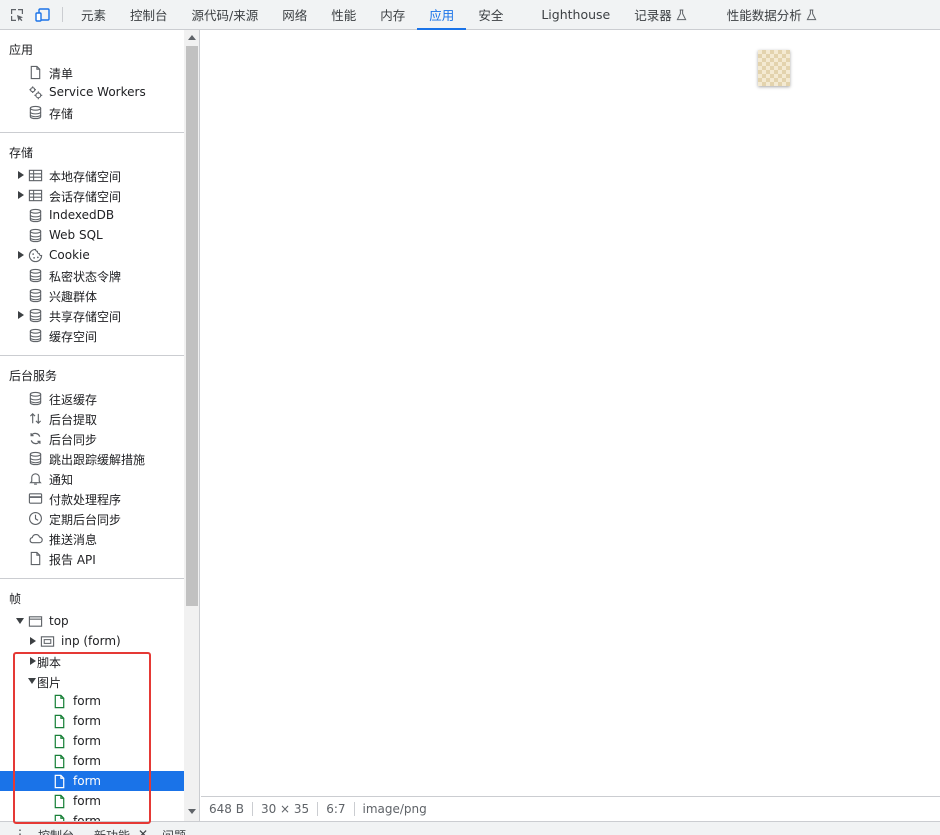 This screenshot has height=835, width=940. Describe the element at coordinates (394, 809) in the screenshot. I see `image-mime-type: image/png` at that location.